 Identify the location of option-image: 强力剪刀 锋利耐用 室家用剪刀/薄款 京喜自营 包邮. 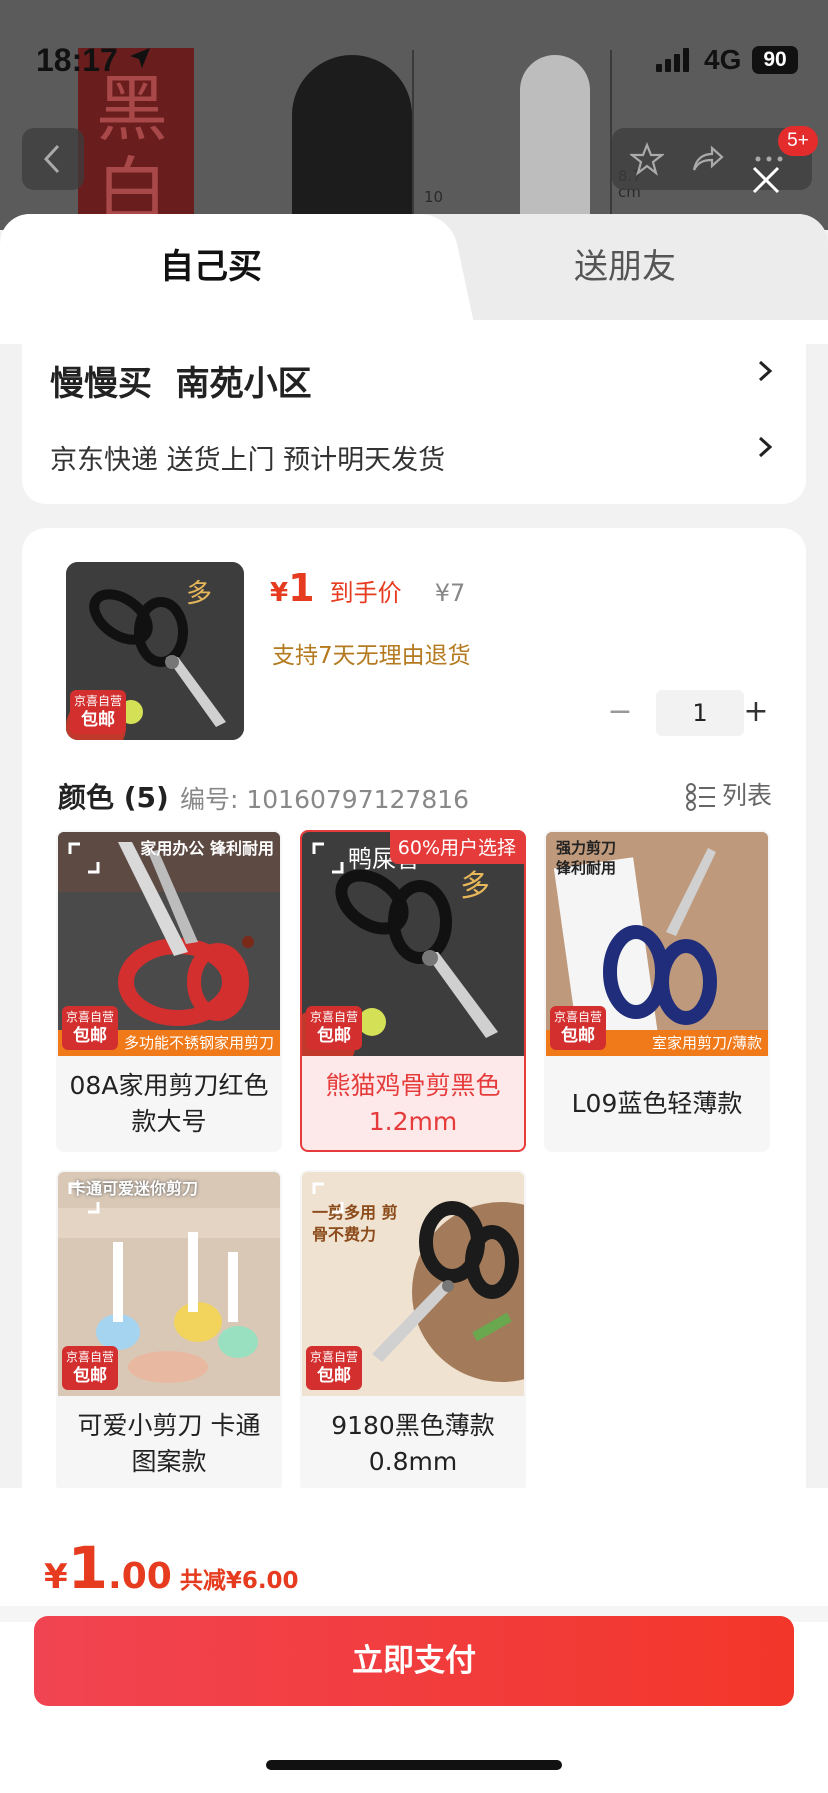
(657, 944).